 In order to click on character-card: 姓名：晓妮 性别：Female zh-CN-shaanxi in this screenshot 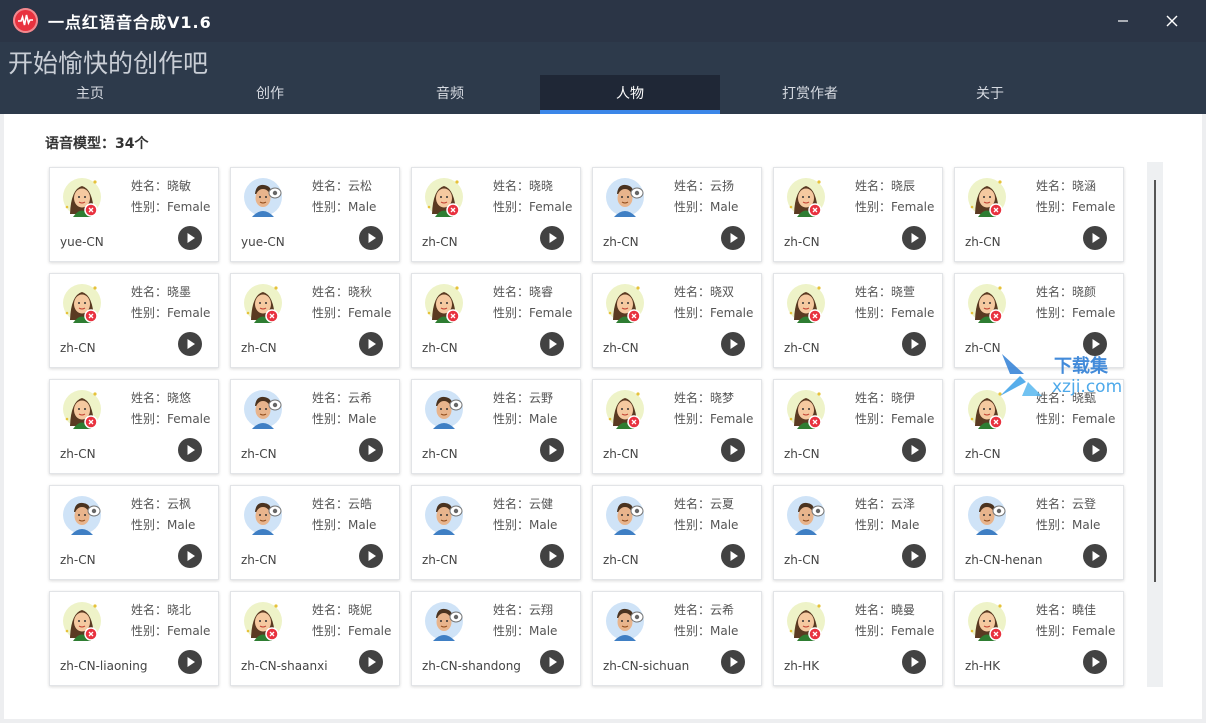, I will do `click(315, 638)`.